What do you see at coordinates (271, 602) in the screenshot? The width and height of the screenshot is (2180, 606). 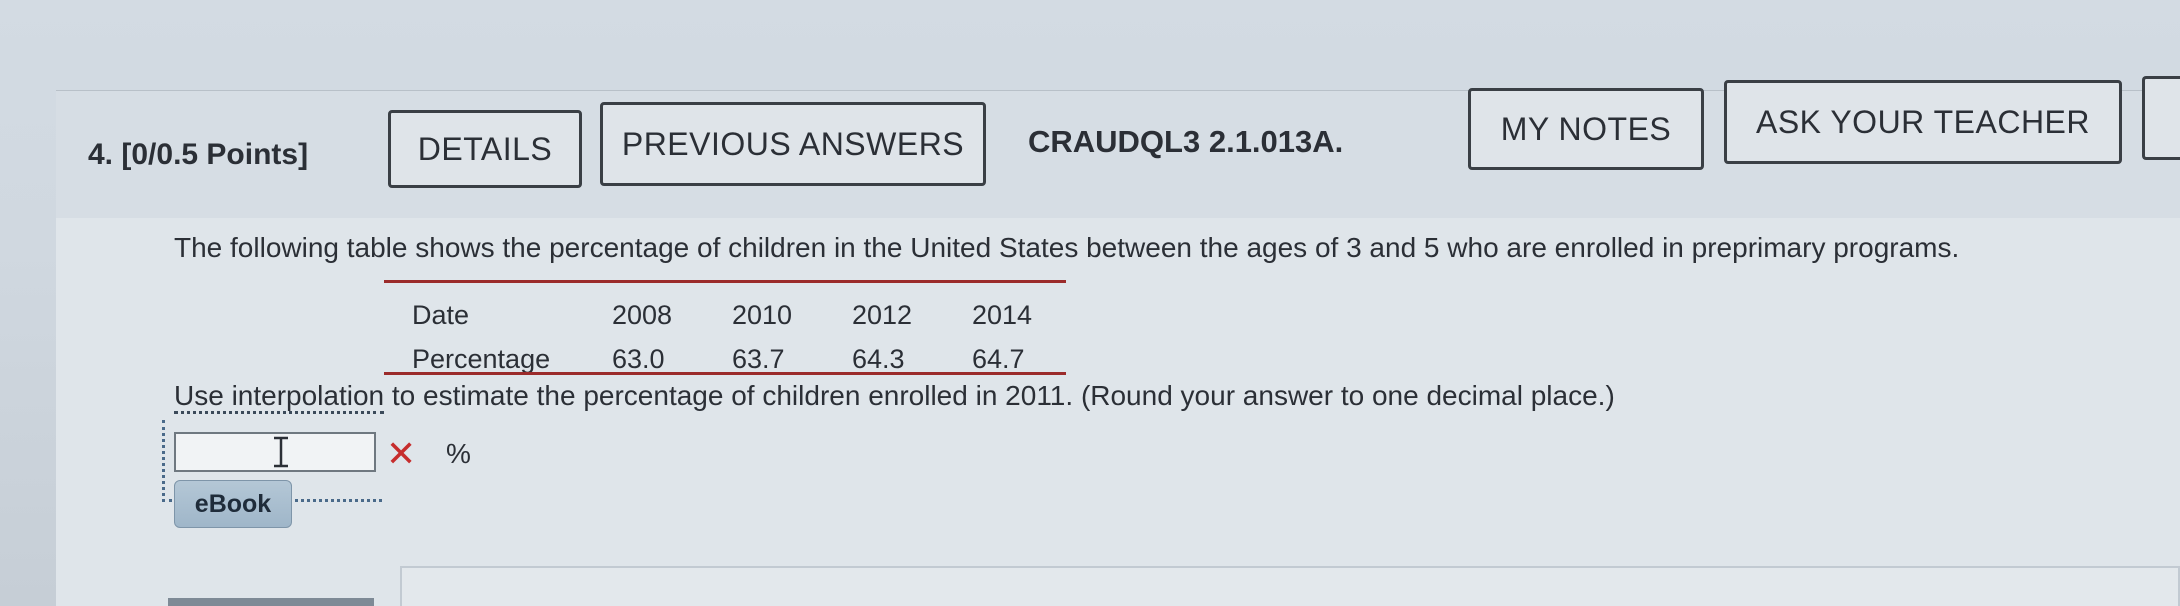 I see `next-section-bar` at bounding box center [271, 602].